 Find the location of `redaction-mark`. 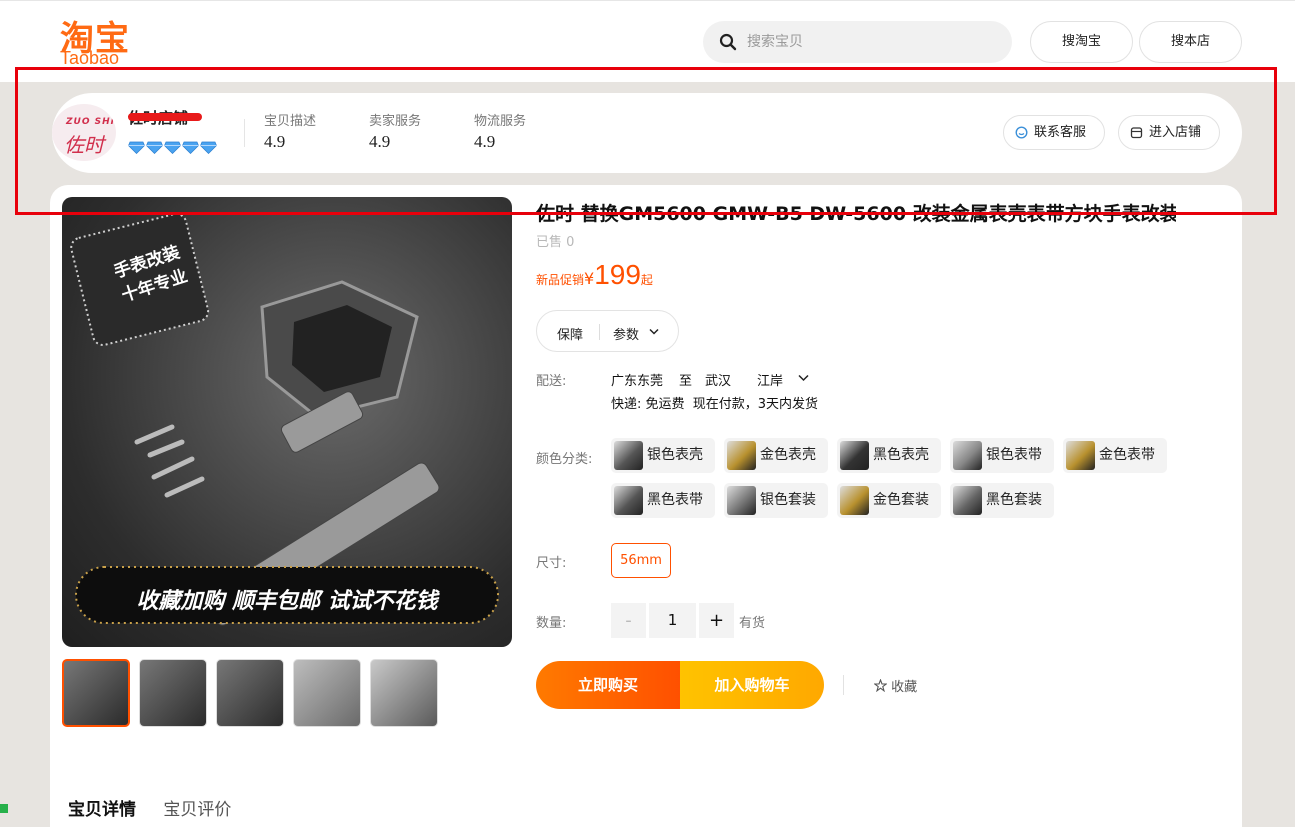

redaction-mark is located at coordinates (165, 117).